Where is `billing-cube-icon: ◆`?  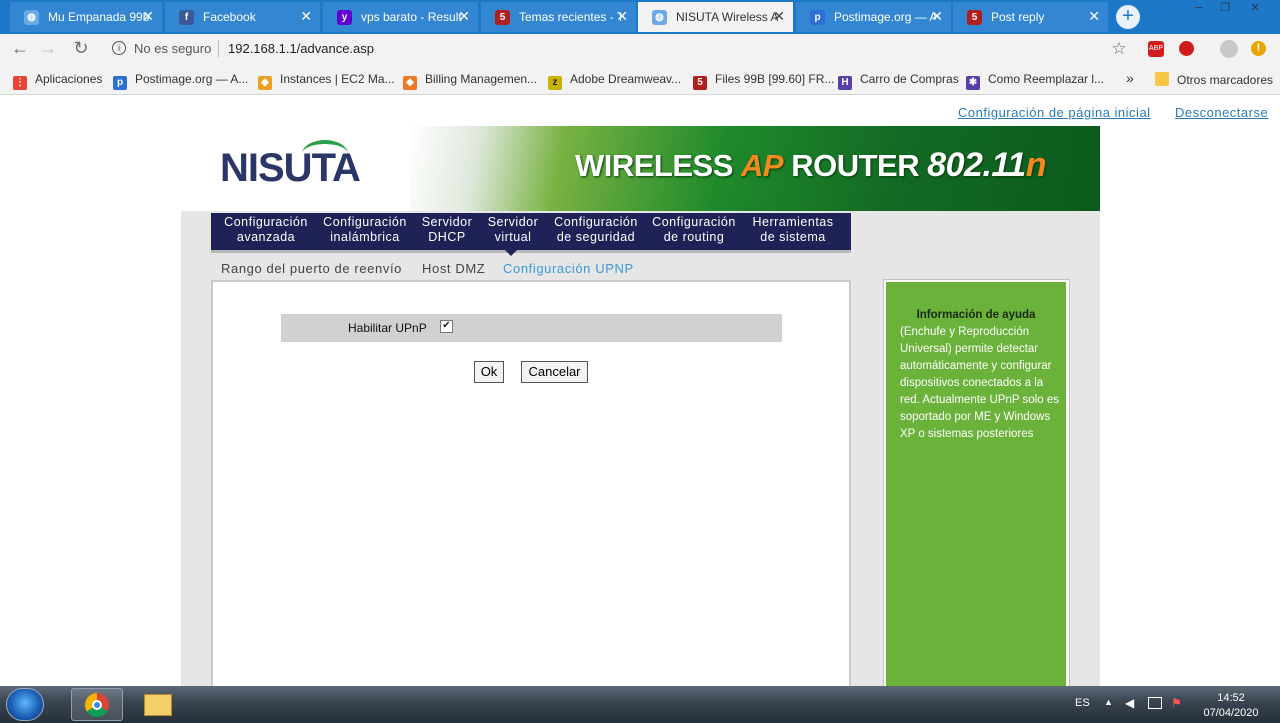
billing-cube-icon: ◆ is located at coordinates (410, 83).